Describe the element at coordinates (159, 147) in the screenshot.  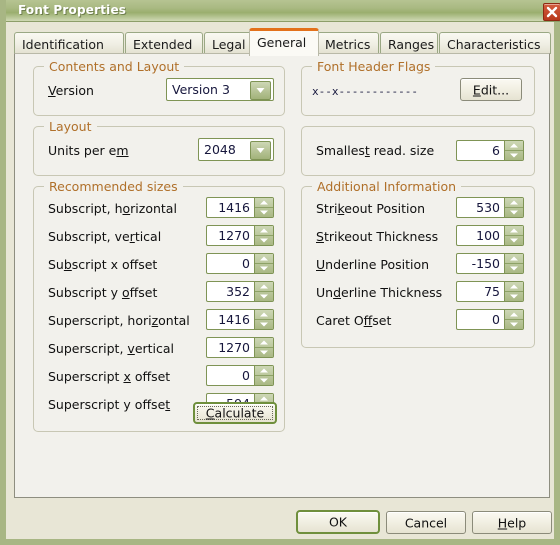
I see `group-layout: Layout Units per em 2048` at that location.